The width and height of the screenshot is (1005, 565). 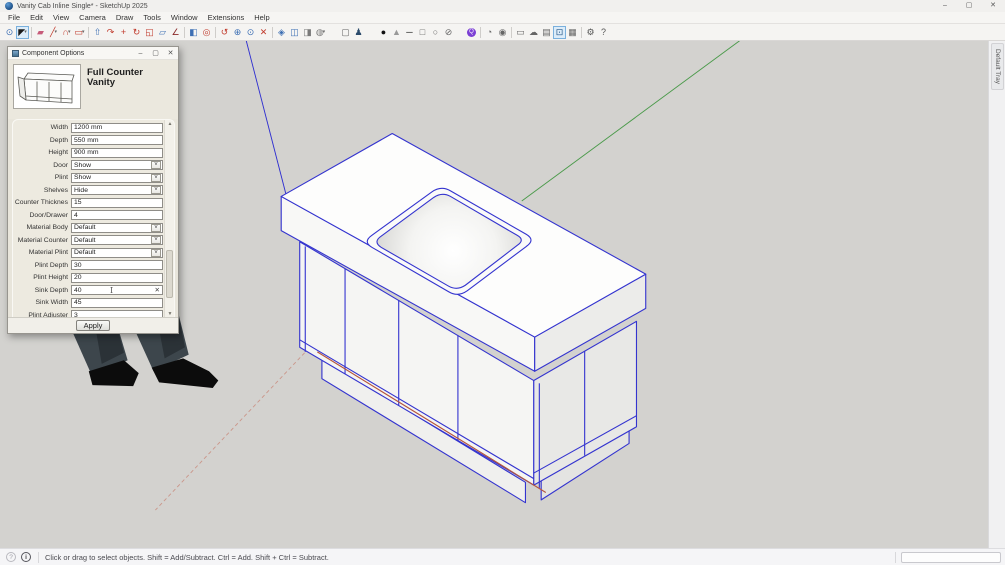 I want to click on tool-warehouse-cloud: ☁, so click(x=533, y=32).